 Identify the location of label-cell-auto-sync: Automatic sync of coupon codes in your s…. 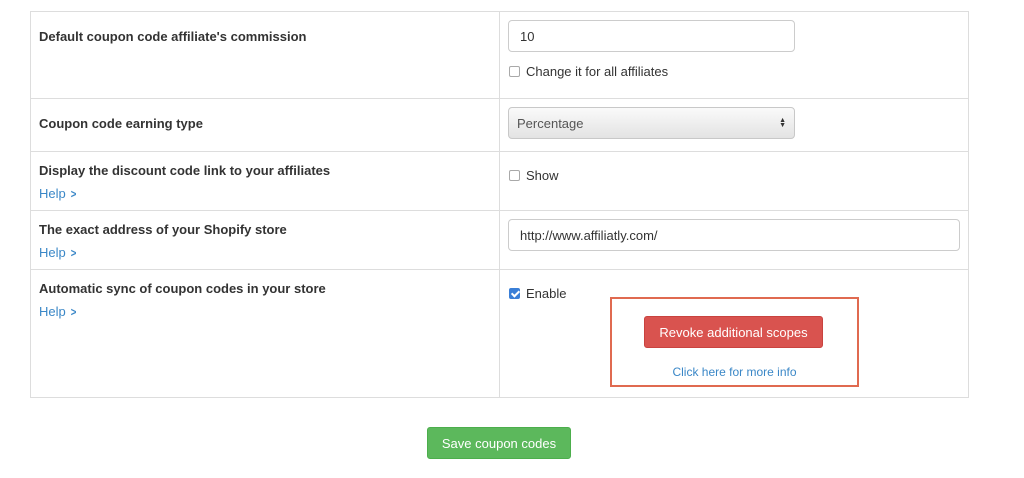
(265, 333).